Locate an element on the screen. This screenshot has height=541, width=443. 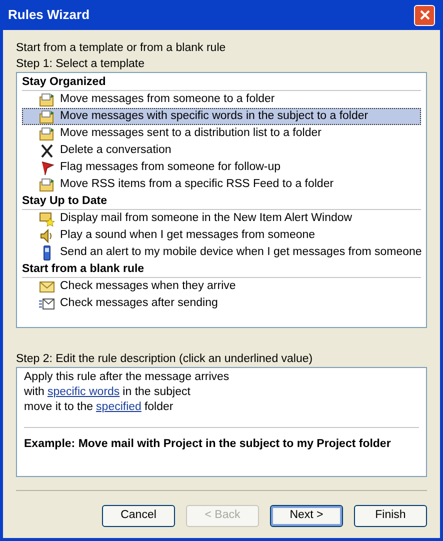
group-heading: Stay Organized is located at coordinates (221, 82).